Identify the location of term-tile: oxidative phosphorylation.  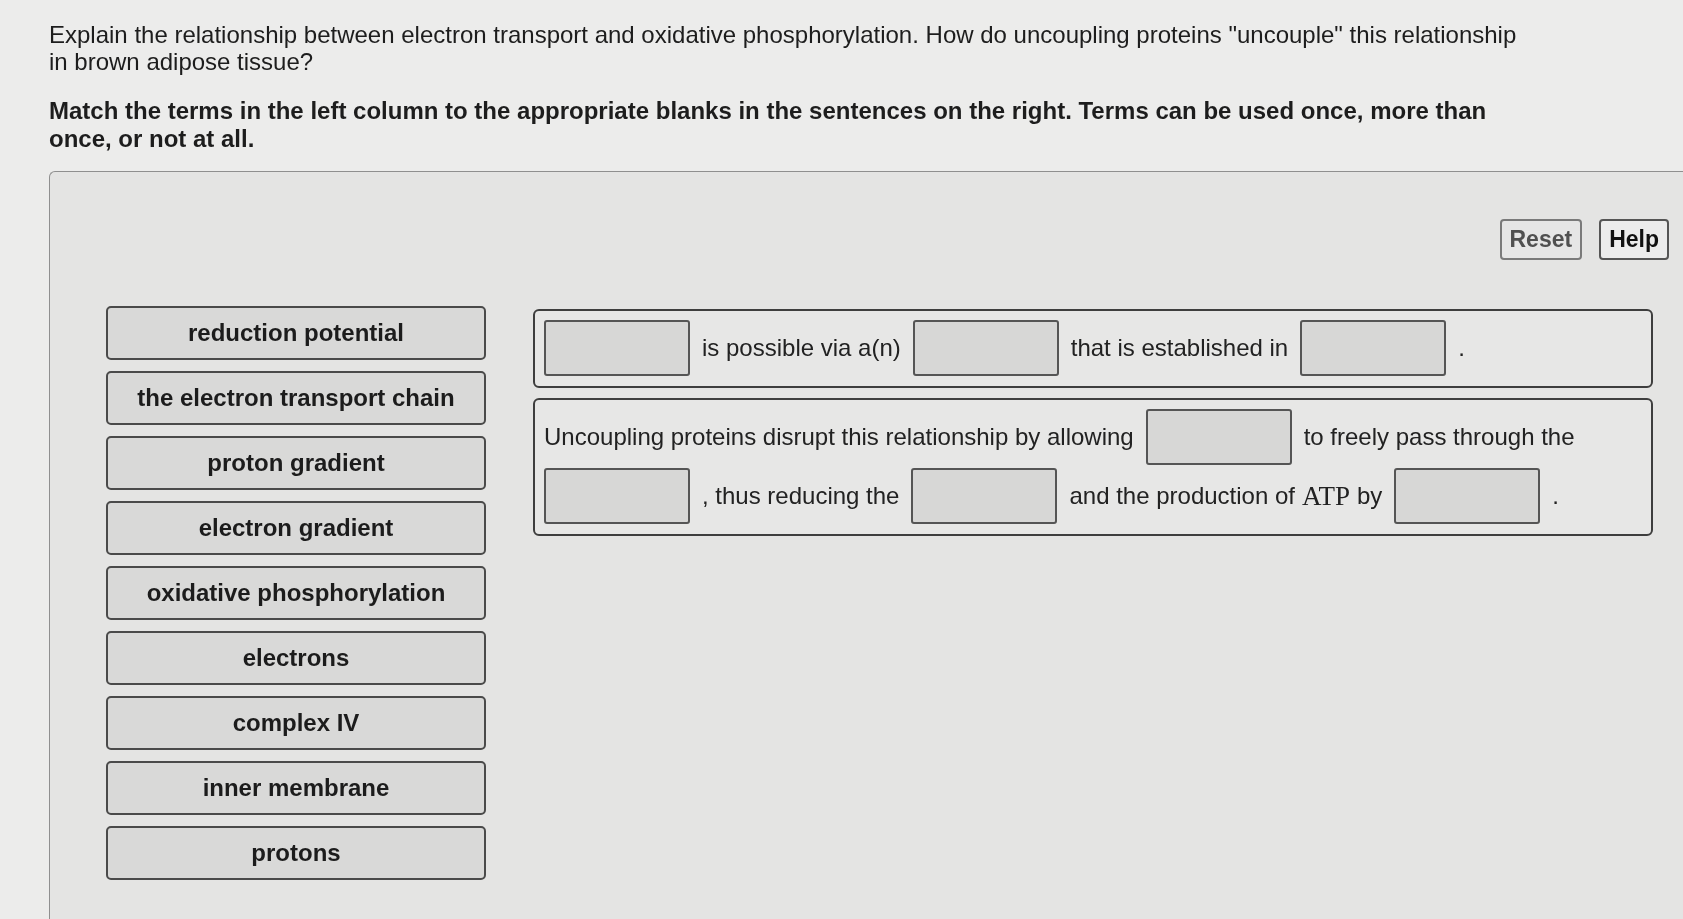
(296, 593).